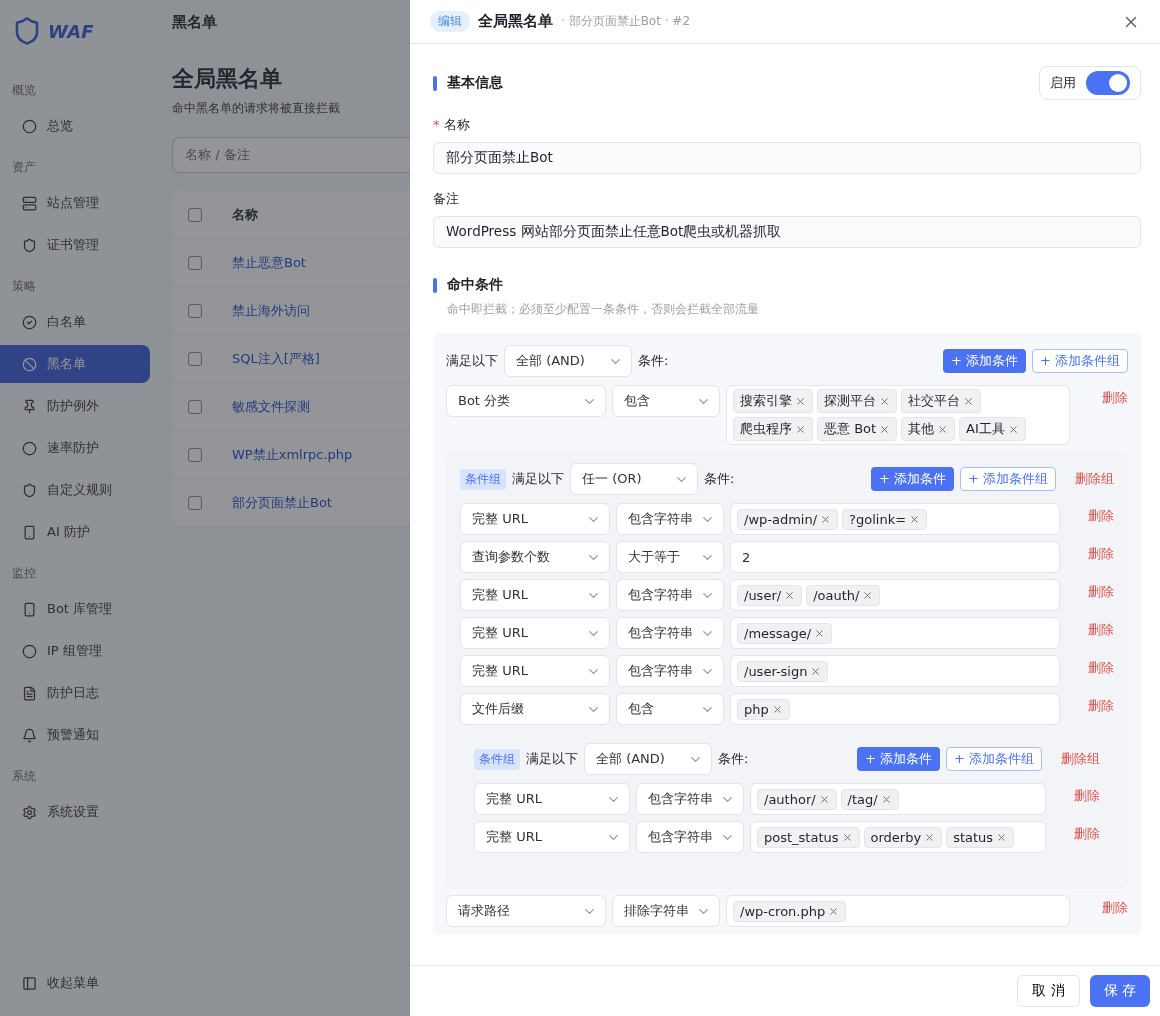 This screenshot has width=1160, height=1016. Describe the element at coordinates (282, 502) in the screenshot. I see `rule-link: 部分页面禁止Bot` at that location.